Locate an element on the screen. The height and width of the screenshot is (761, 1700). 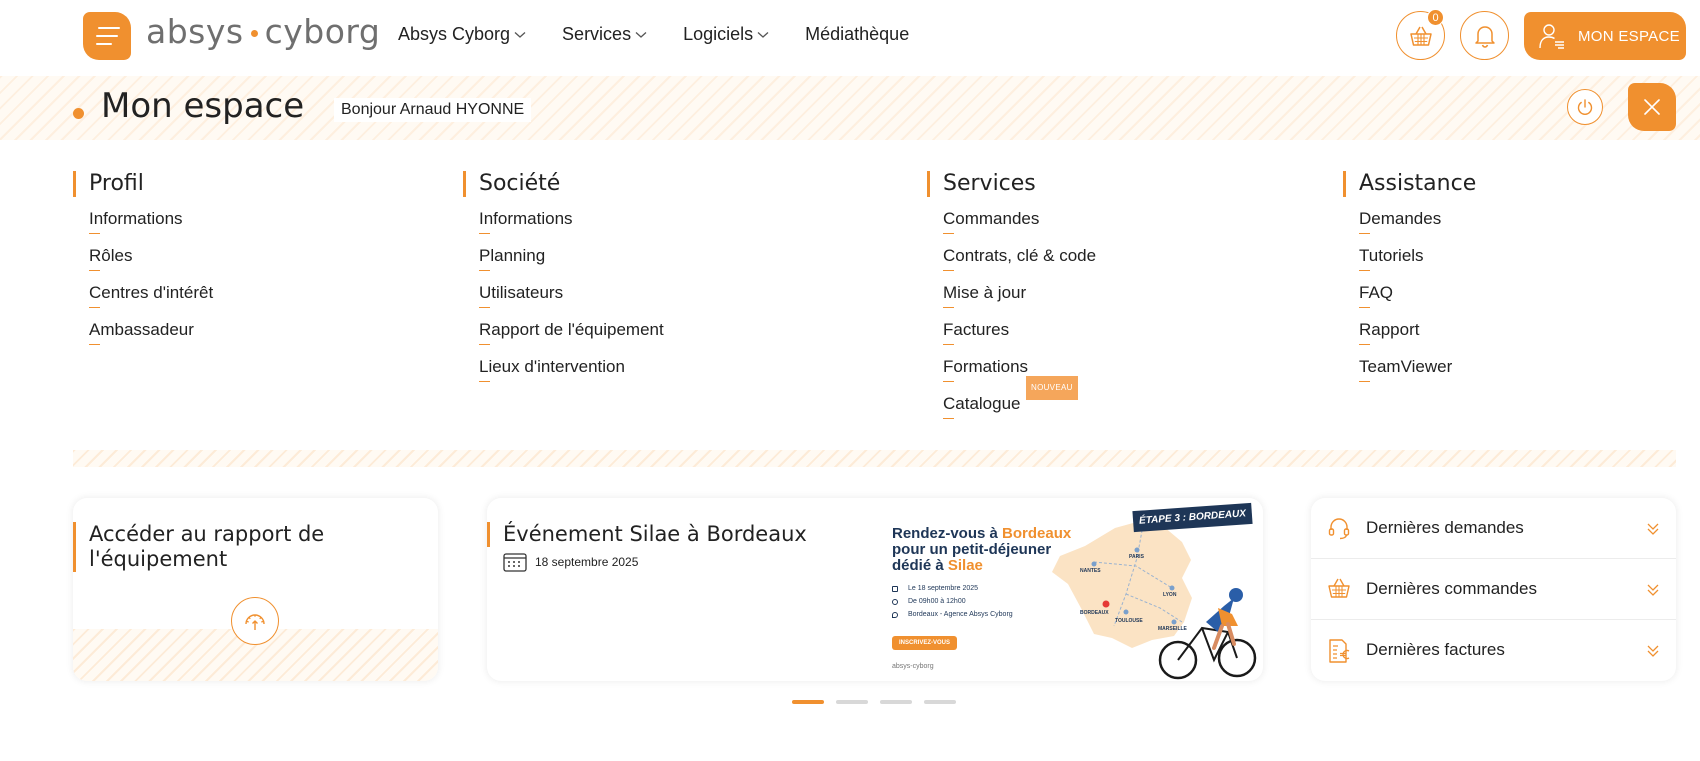
accordion-dernieres-factures: Dernières factures is located at coordinates (1493, 650).